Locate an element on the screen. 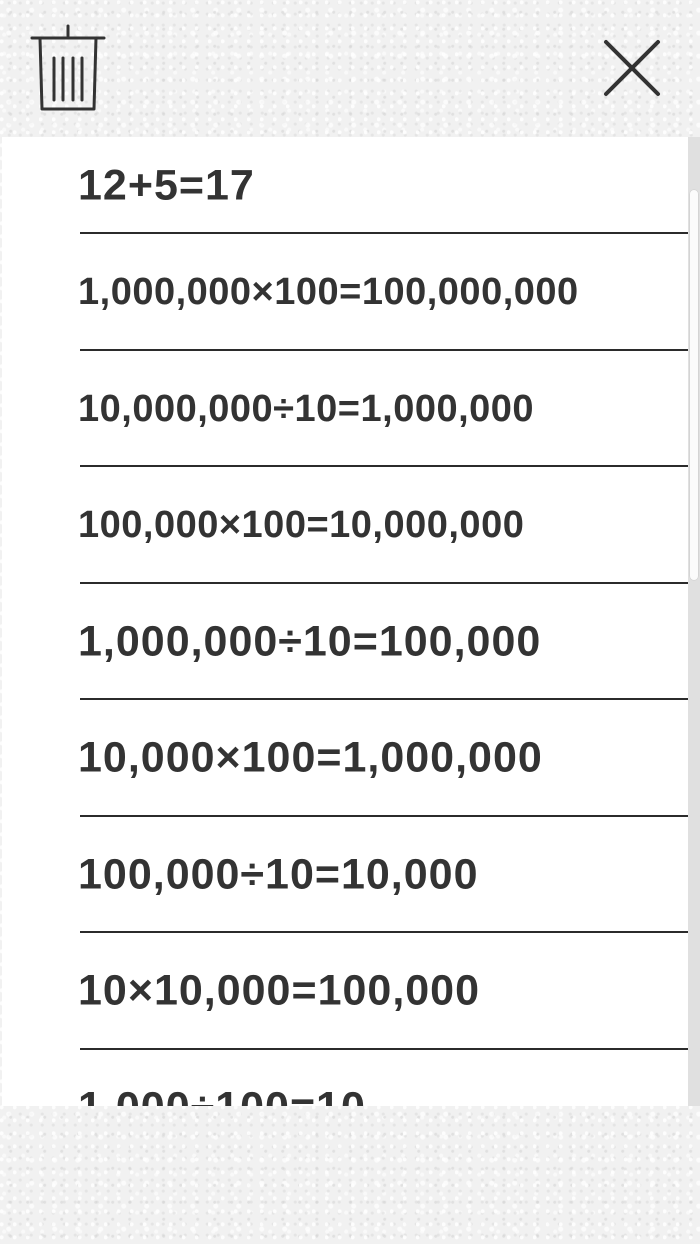  scrollbar-thumb is located at coordinates (694, 385).